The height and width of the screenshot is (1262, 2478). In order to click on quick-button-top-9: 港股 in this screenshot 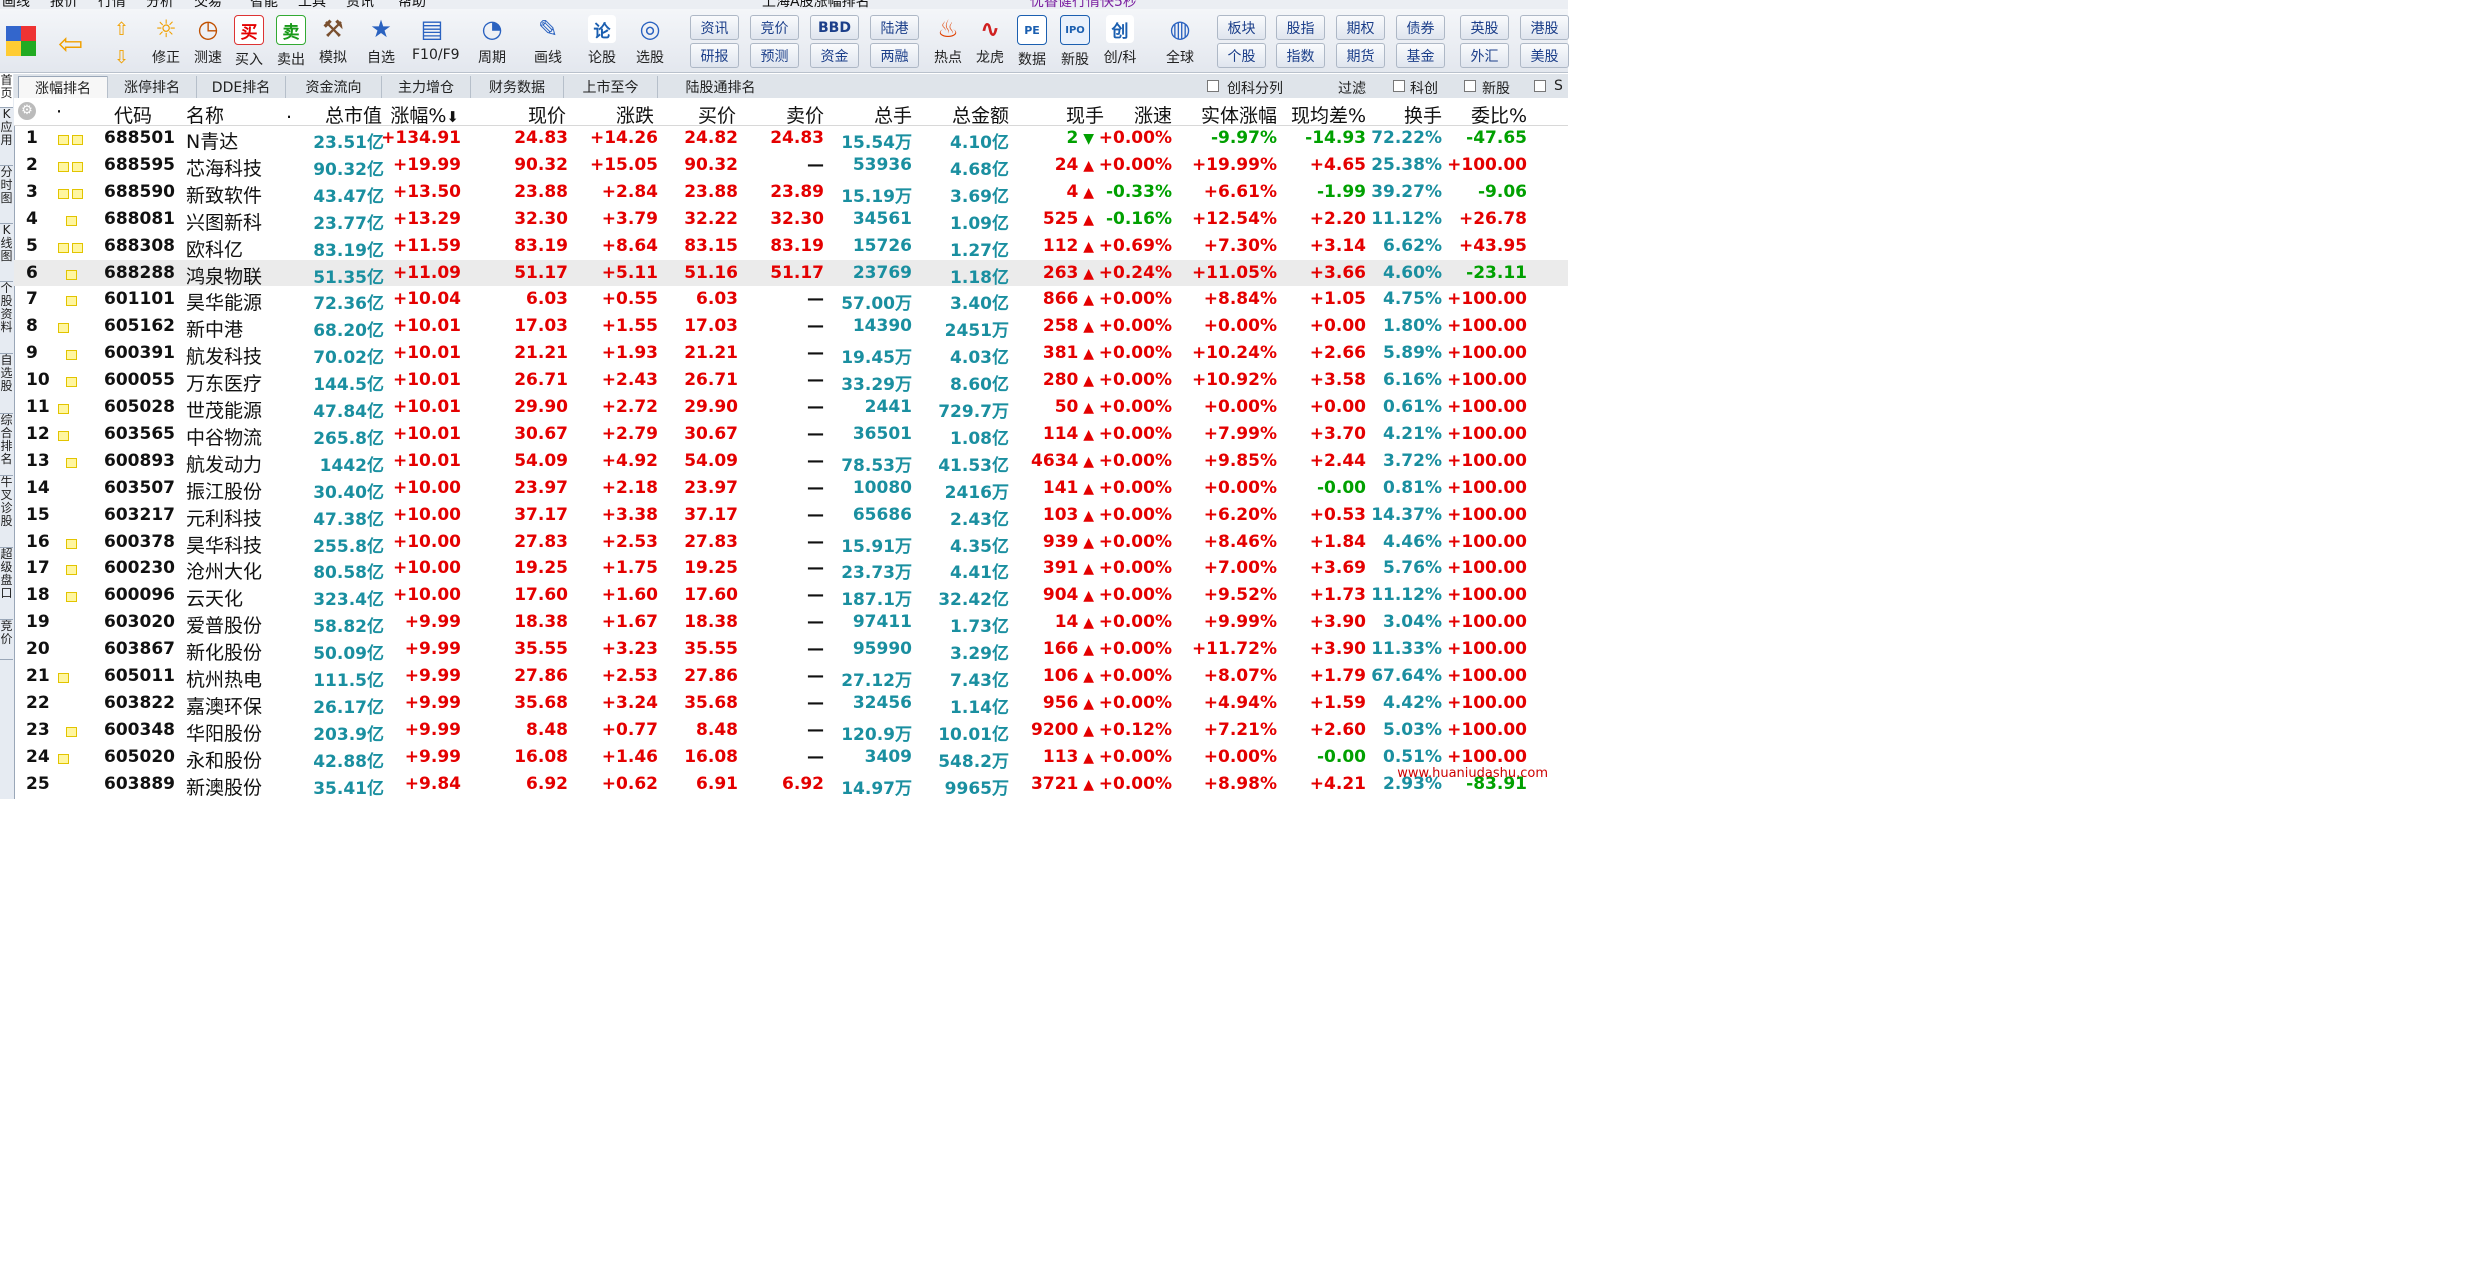, I will do `click(1544, 27)`.